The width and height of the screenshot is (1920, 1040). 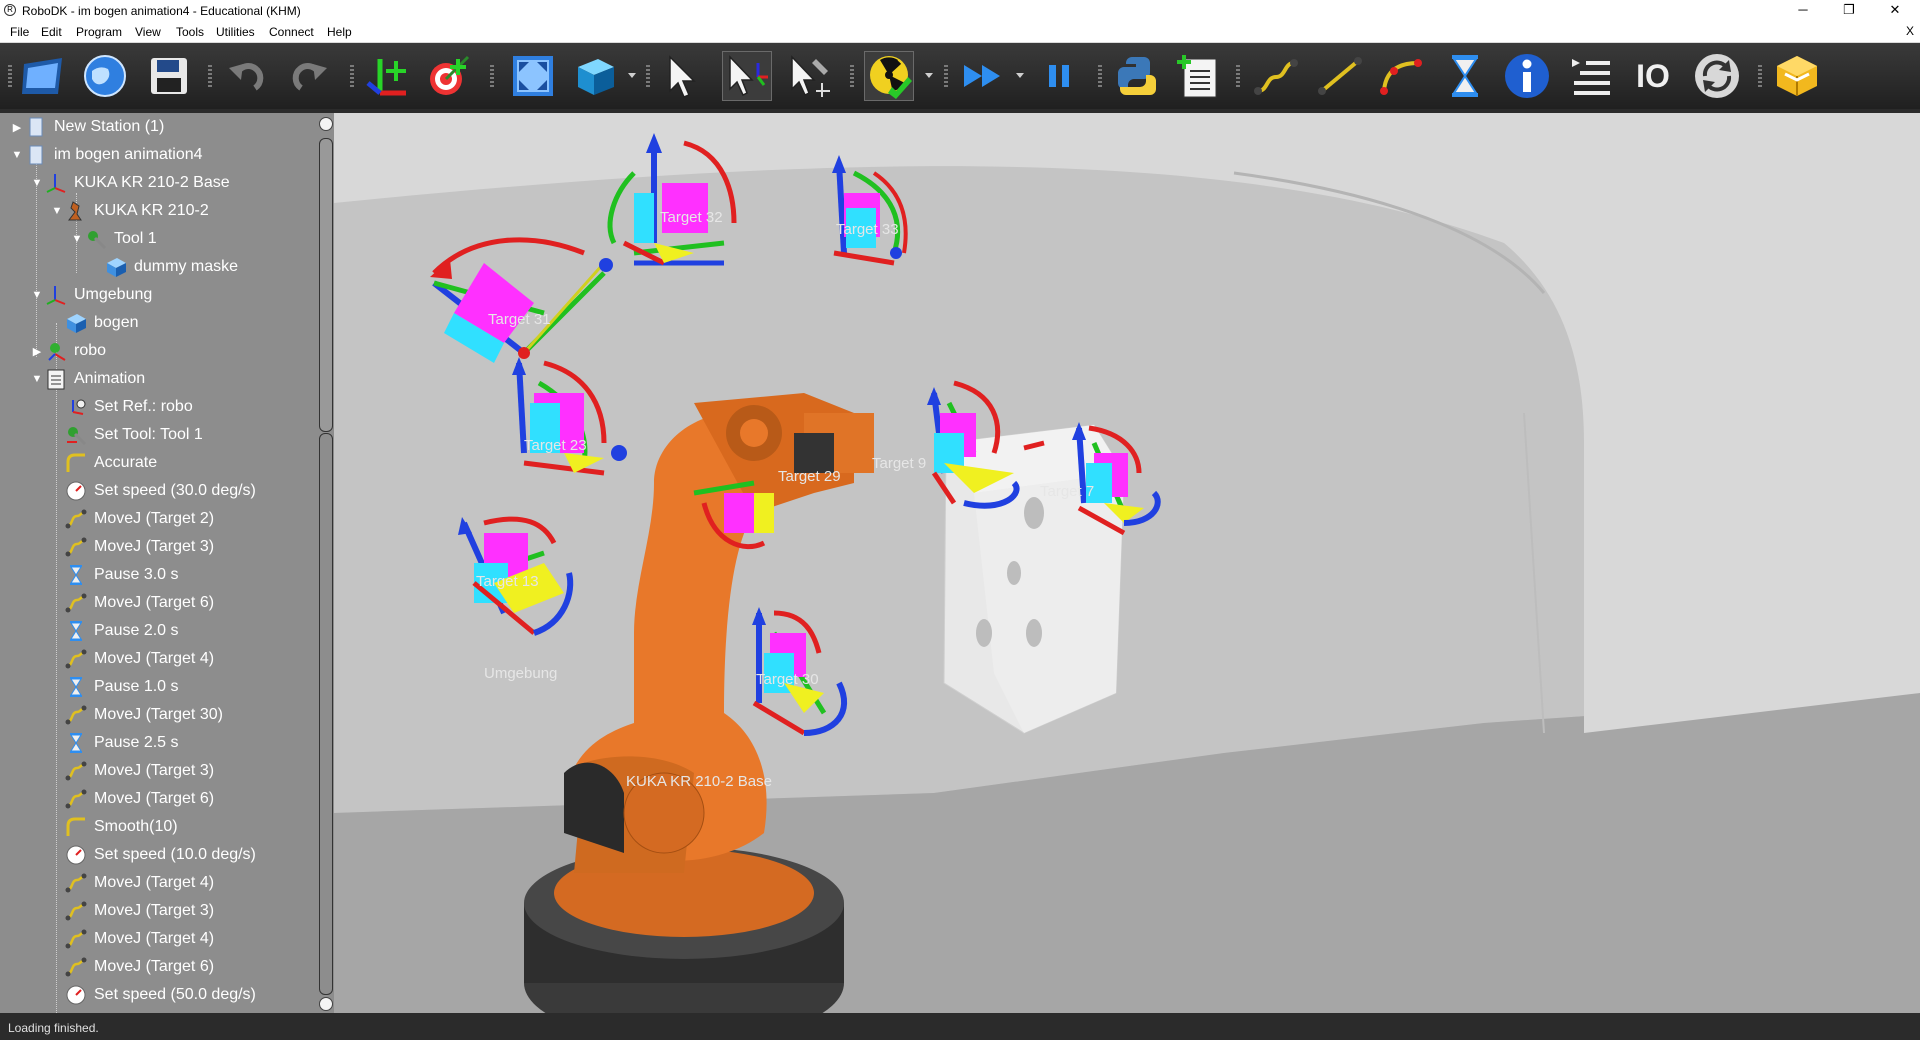 I want to click on program-instruction: Pause 3.0 s, so click(x=121, y=575).